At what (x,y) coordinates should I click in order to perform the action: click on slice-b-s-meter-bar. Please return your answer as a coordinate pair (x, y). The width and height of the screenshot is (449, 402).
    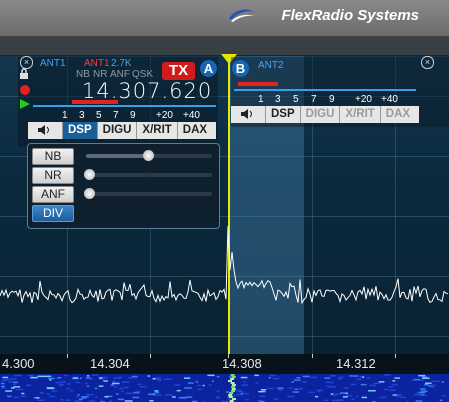
    Looking at the image, I should click on (325, 90).